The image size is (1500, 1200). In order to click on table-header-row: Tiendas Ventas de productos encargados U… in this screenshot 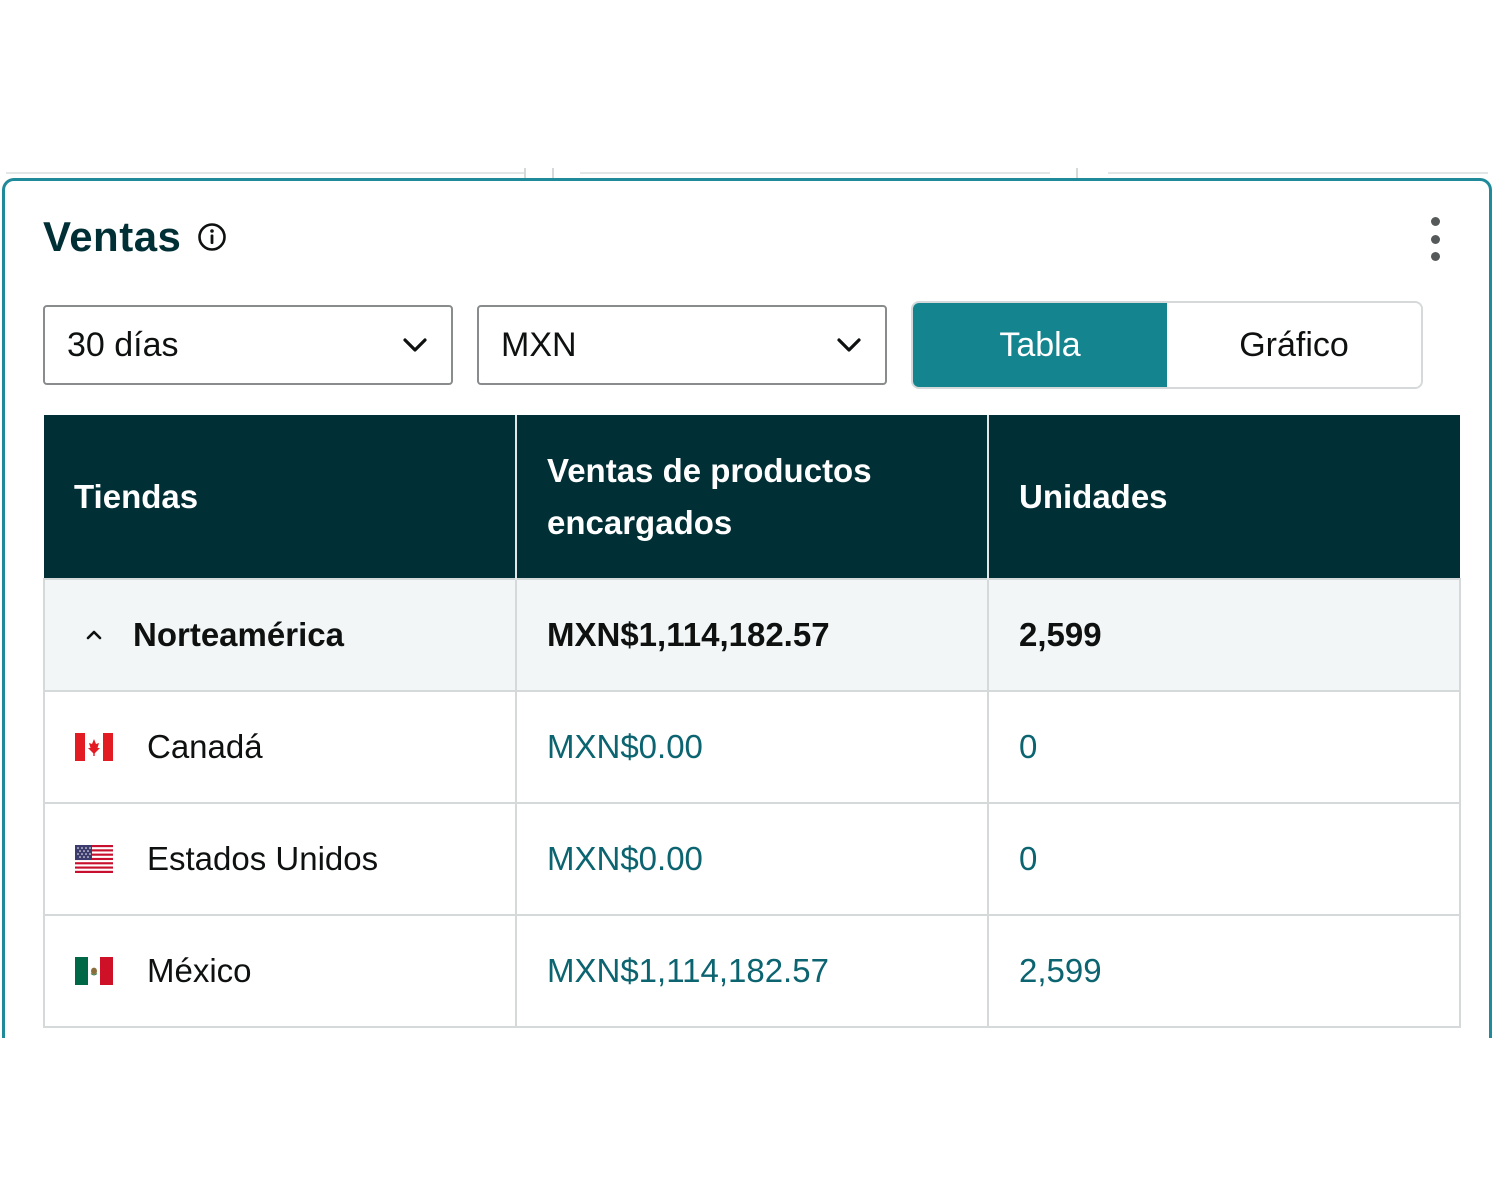, I will do `click(752, 497)`.